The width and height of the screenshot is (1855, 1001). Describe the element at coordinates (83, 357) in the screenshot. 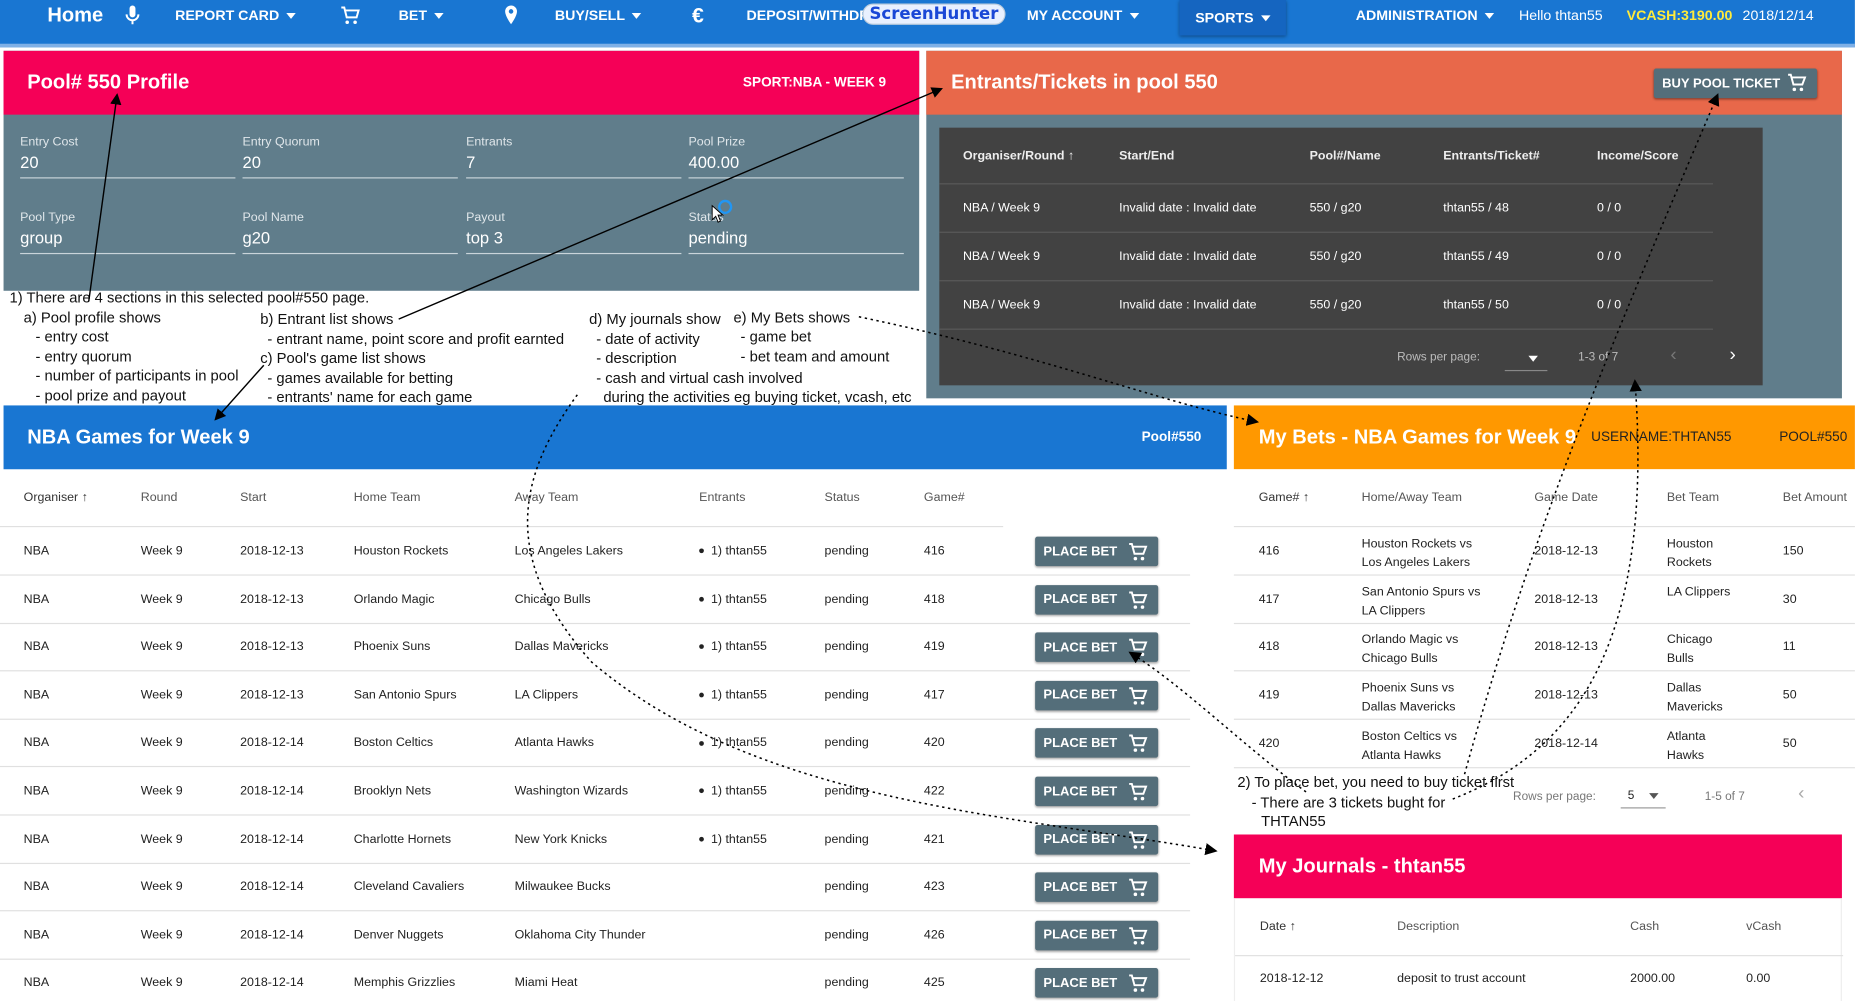

I see `annotation-text: - entry quorum` at that location.